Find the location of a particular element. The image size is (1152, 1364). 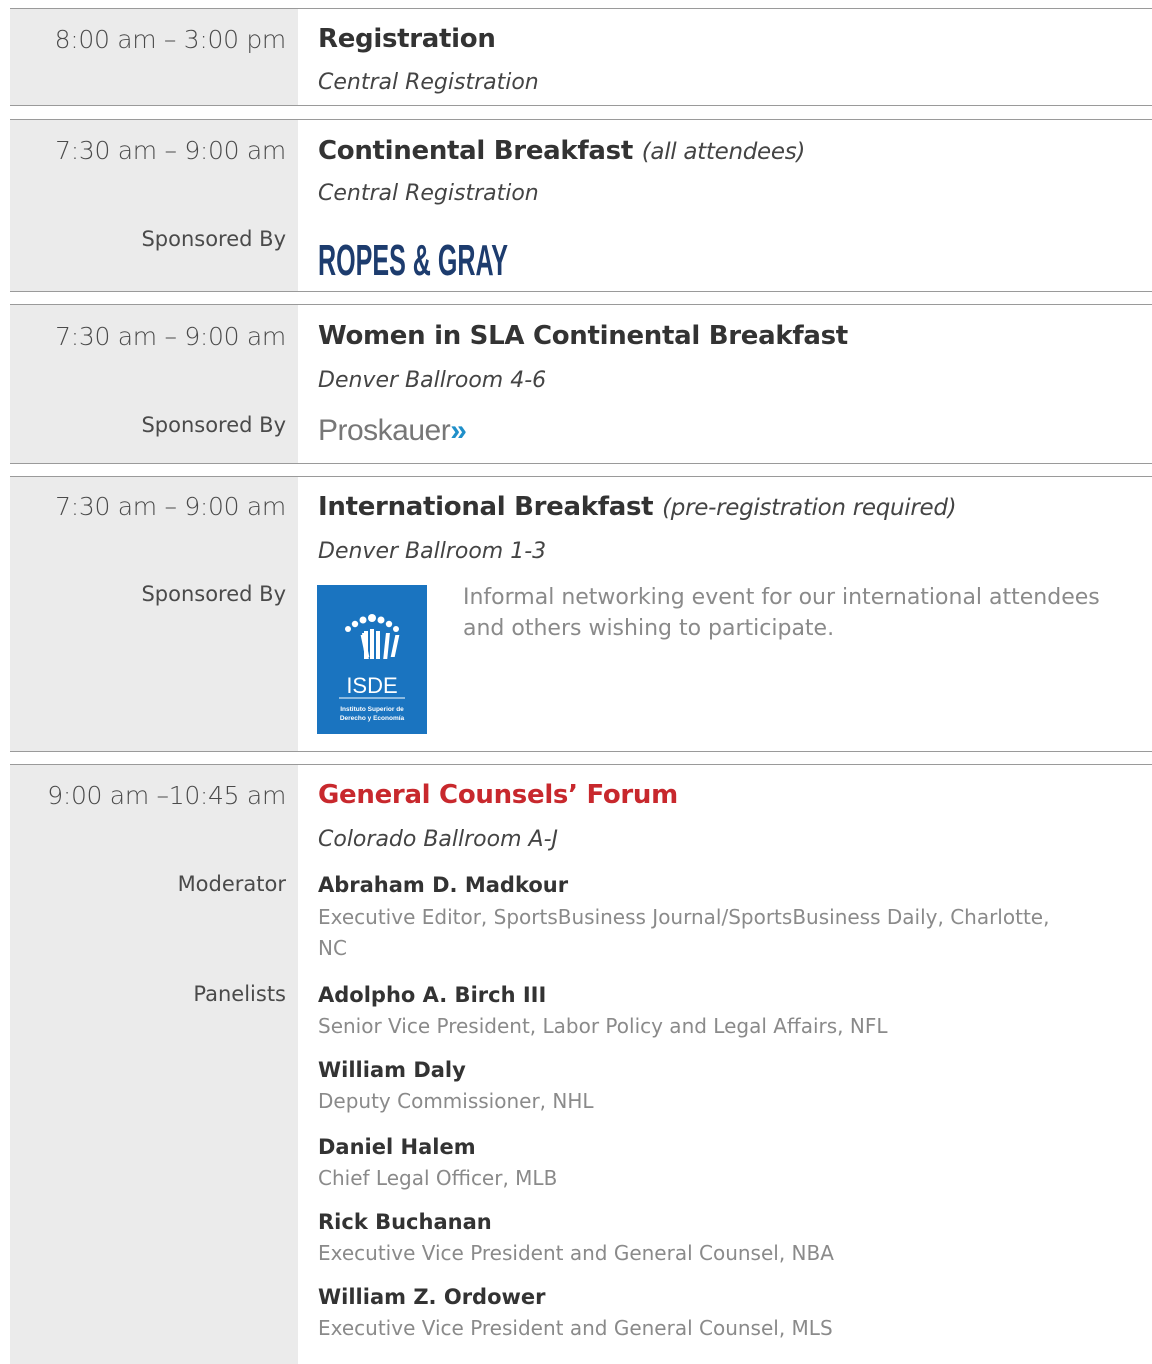

chevron-right-icon: » is located at coordinates (458, 430).